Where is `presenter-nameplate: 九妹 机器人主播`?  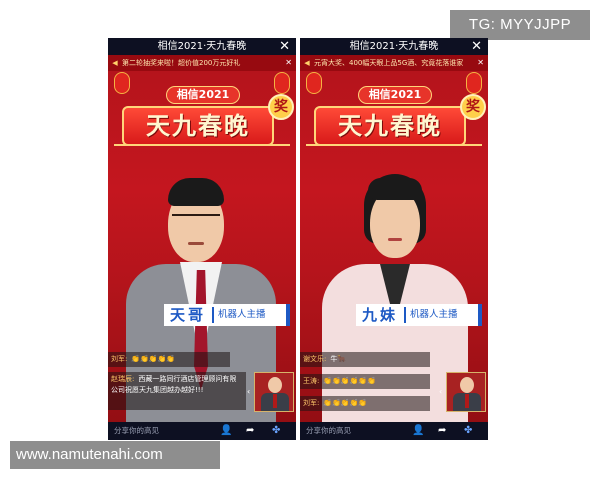 presenter-nameplate: 九妹 机器人主播 is located at coordinates (419, 315).